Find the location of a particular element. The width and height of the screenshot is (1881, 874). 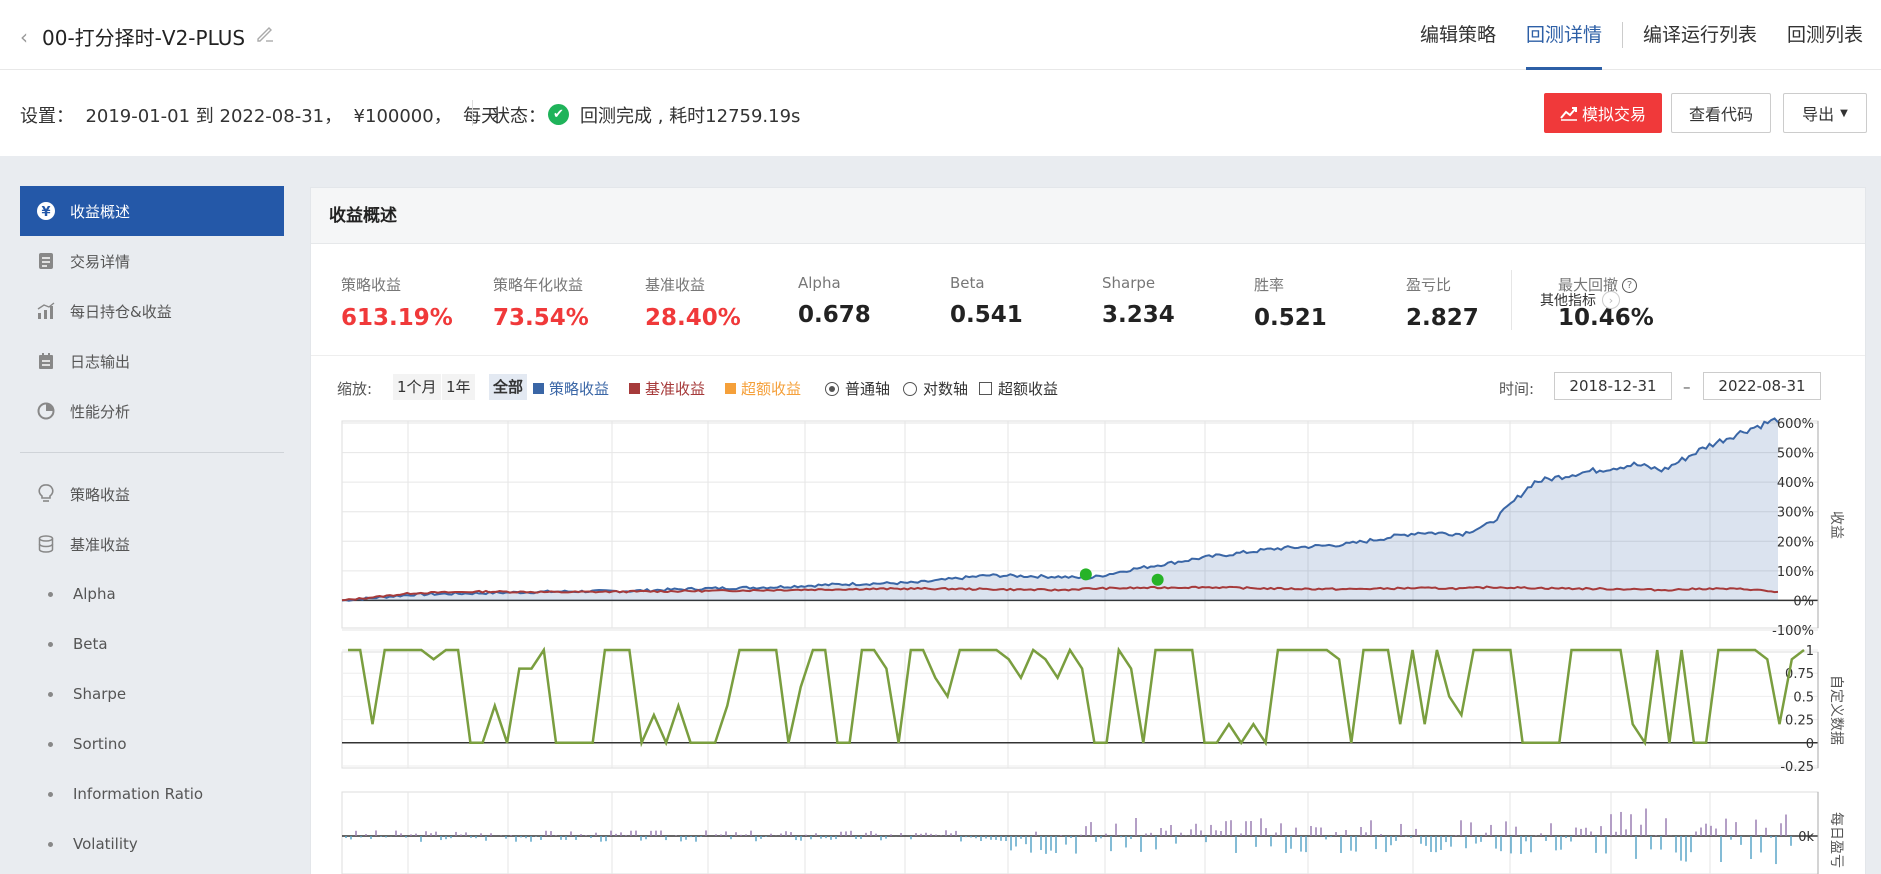

returns-y-tick: 200% is located at coordinates (1795, 542).